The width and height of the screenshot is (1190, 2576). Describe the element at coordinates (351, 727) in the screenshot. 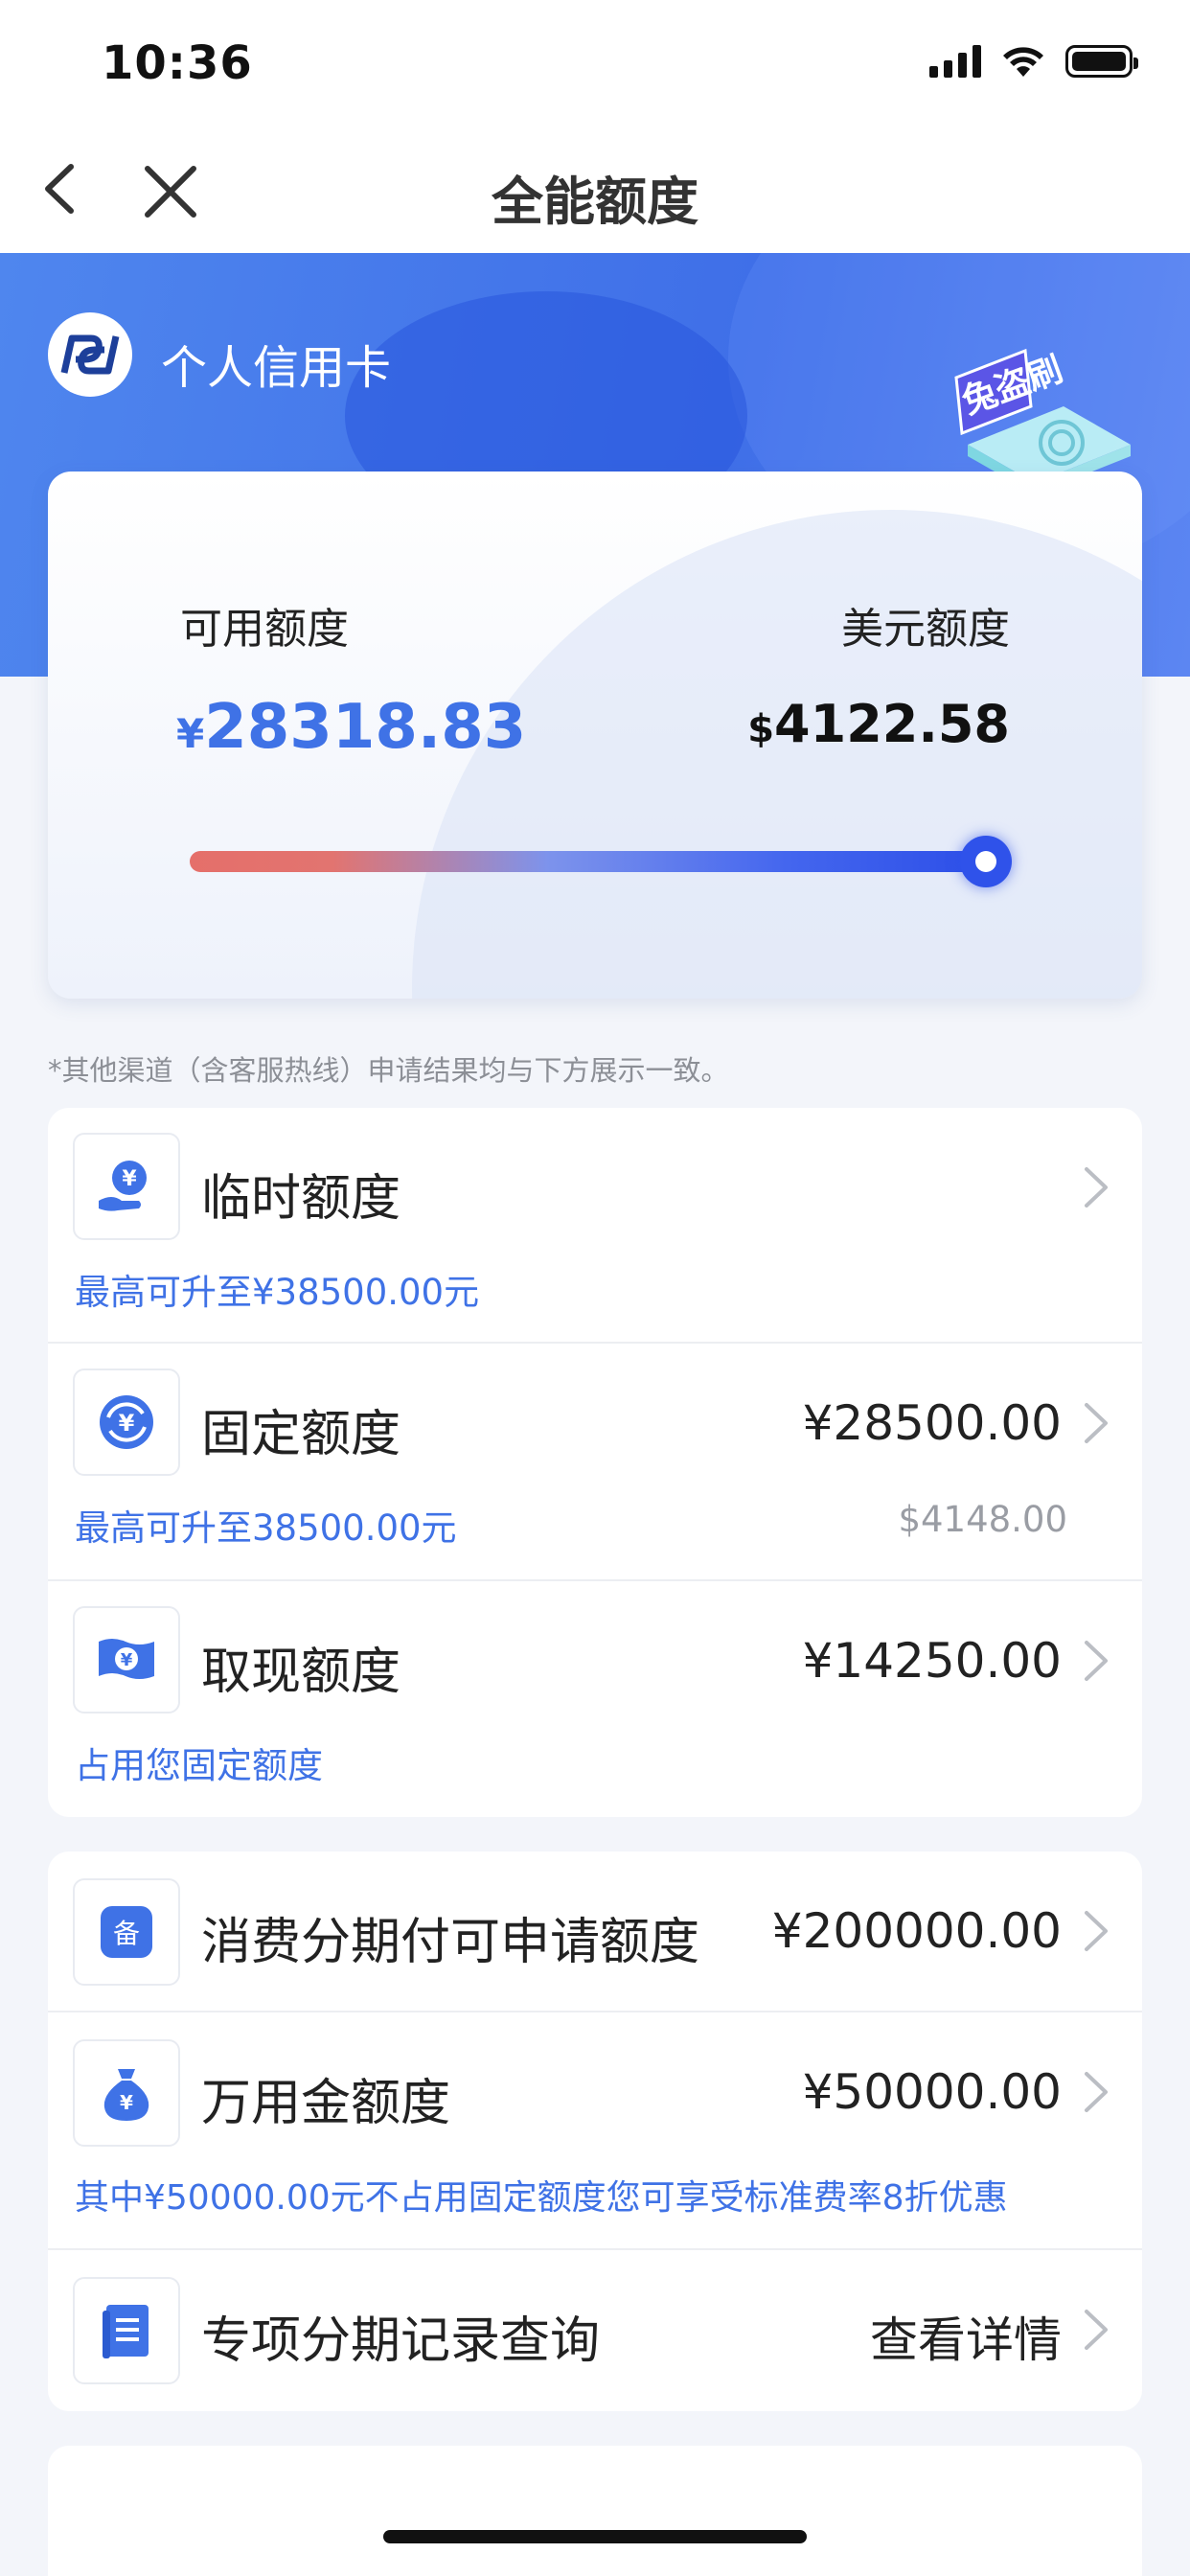

I see `available-limit-amount: ¥28318.83` at that location.